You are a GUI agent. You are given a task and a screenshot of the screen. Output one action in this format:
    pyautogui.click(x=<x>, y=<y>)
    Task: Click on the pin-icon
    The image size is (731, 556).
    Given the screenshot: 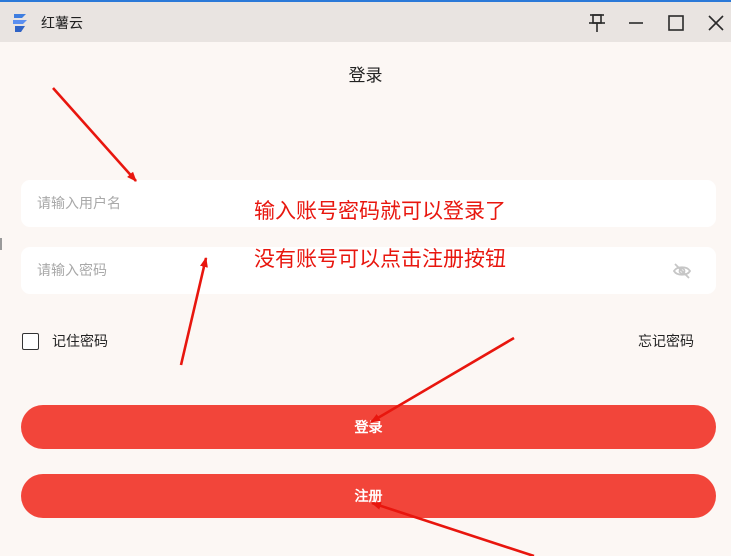 What is the action you would take?
    pyautogui.click(x=597, y=23)
    